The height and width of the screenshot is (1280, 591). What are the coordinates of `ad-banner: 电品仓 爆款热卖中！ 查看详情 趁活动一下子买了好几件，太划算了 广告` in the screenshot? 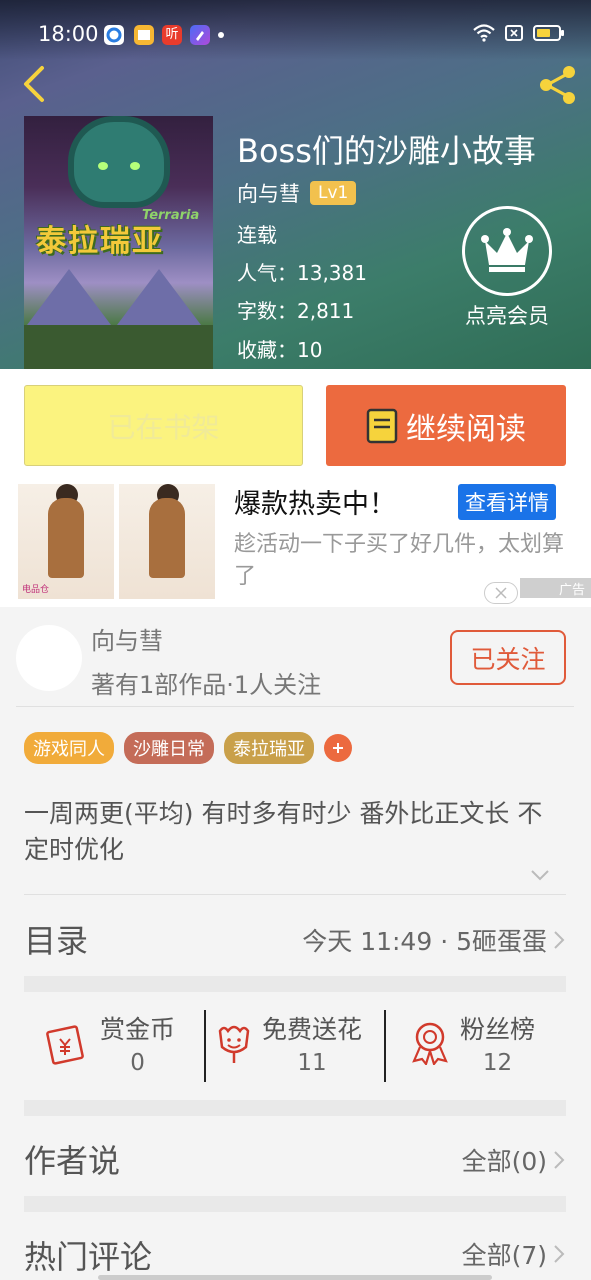 It's located at (295, 544).